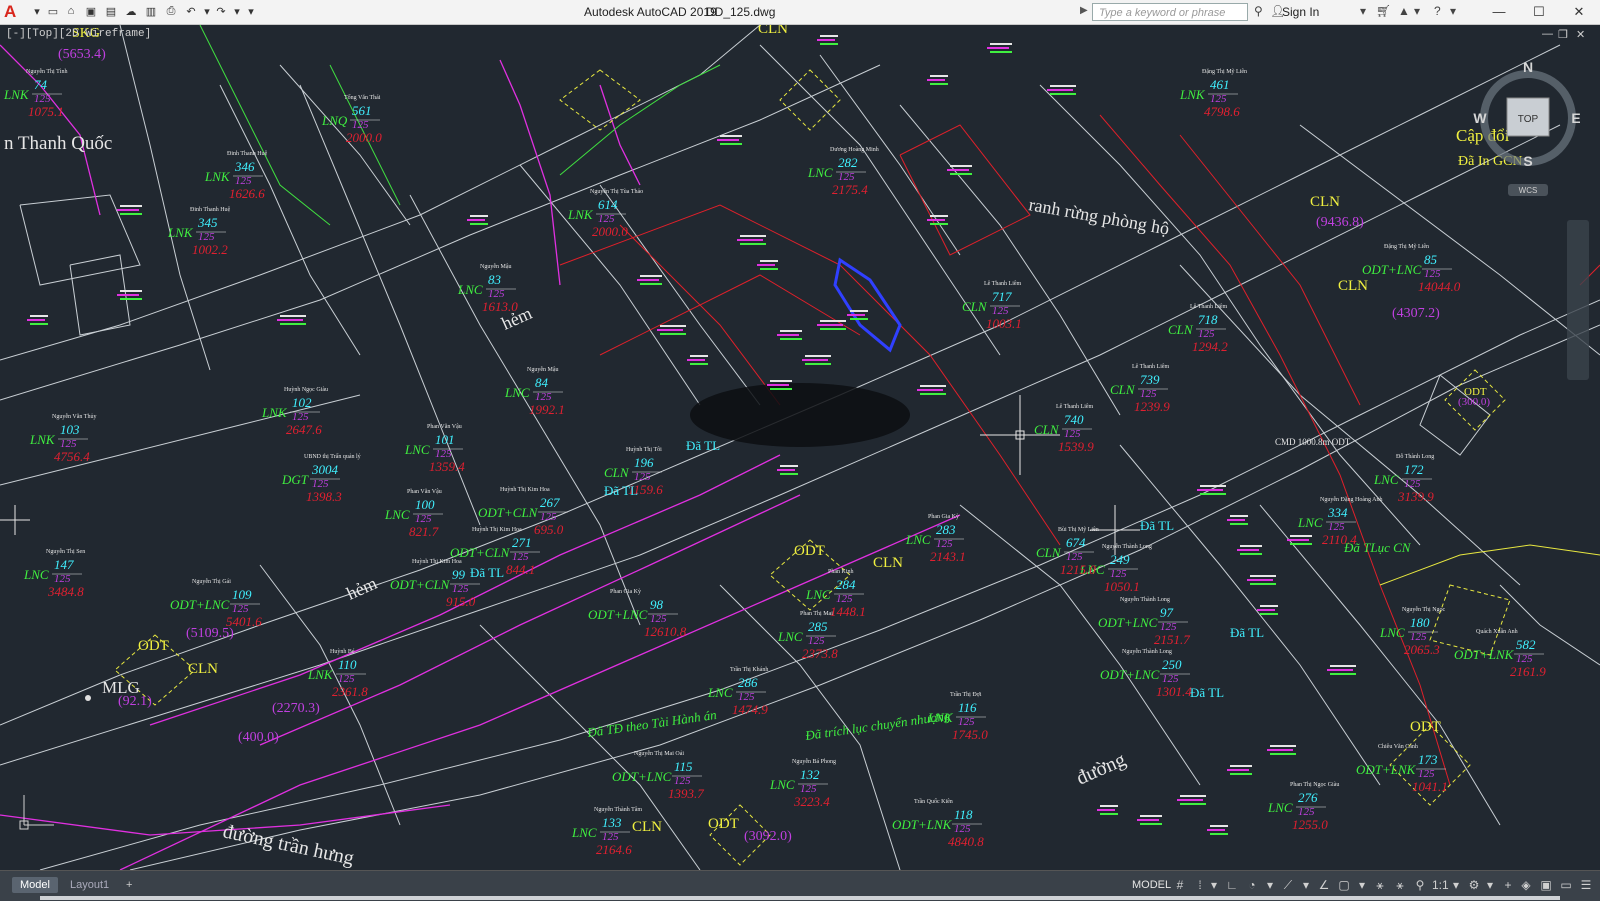  Describe the element at coordinates (351, 119) in the screenshot. I see `parcel-label-group: Tống Văn TháiLNQ5611252000.0` at that location.